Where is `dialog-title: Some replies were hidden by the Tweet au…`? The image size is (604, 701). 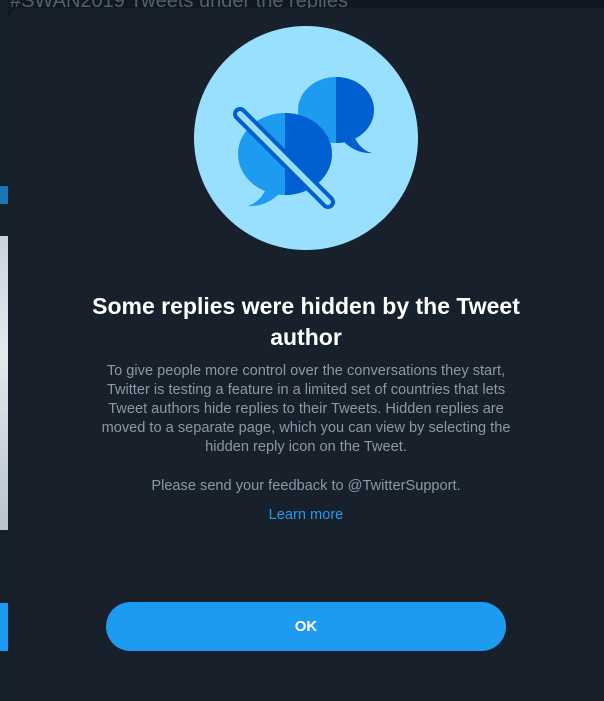
dialog-title: Some replies were hidden by the Tweet au… is located at coordinates (306, 321).